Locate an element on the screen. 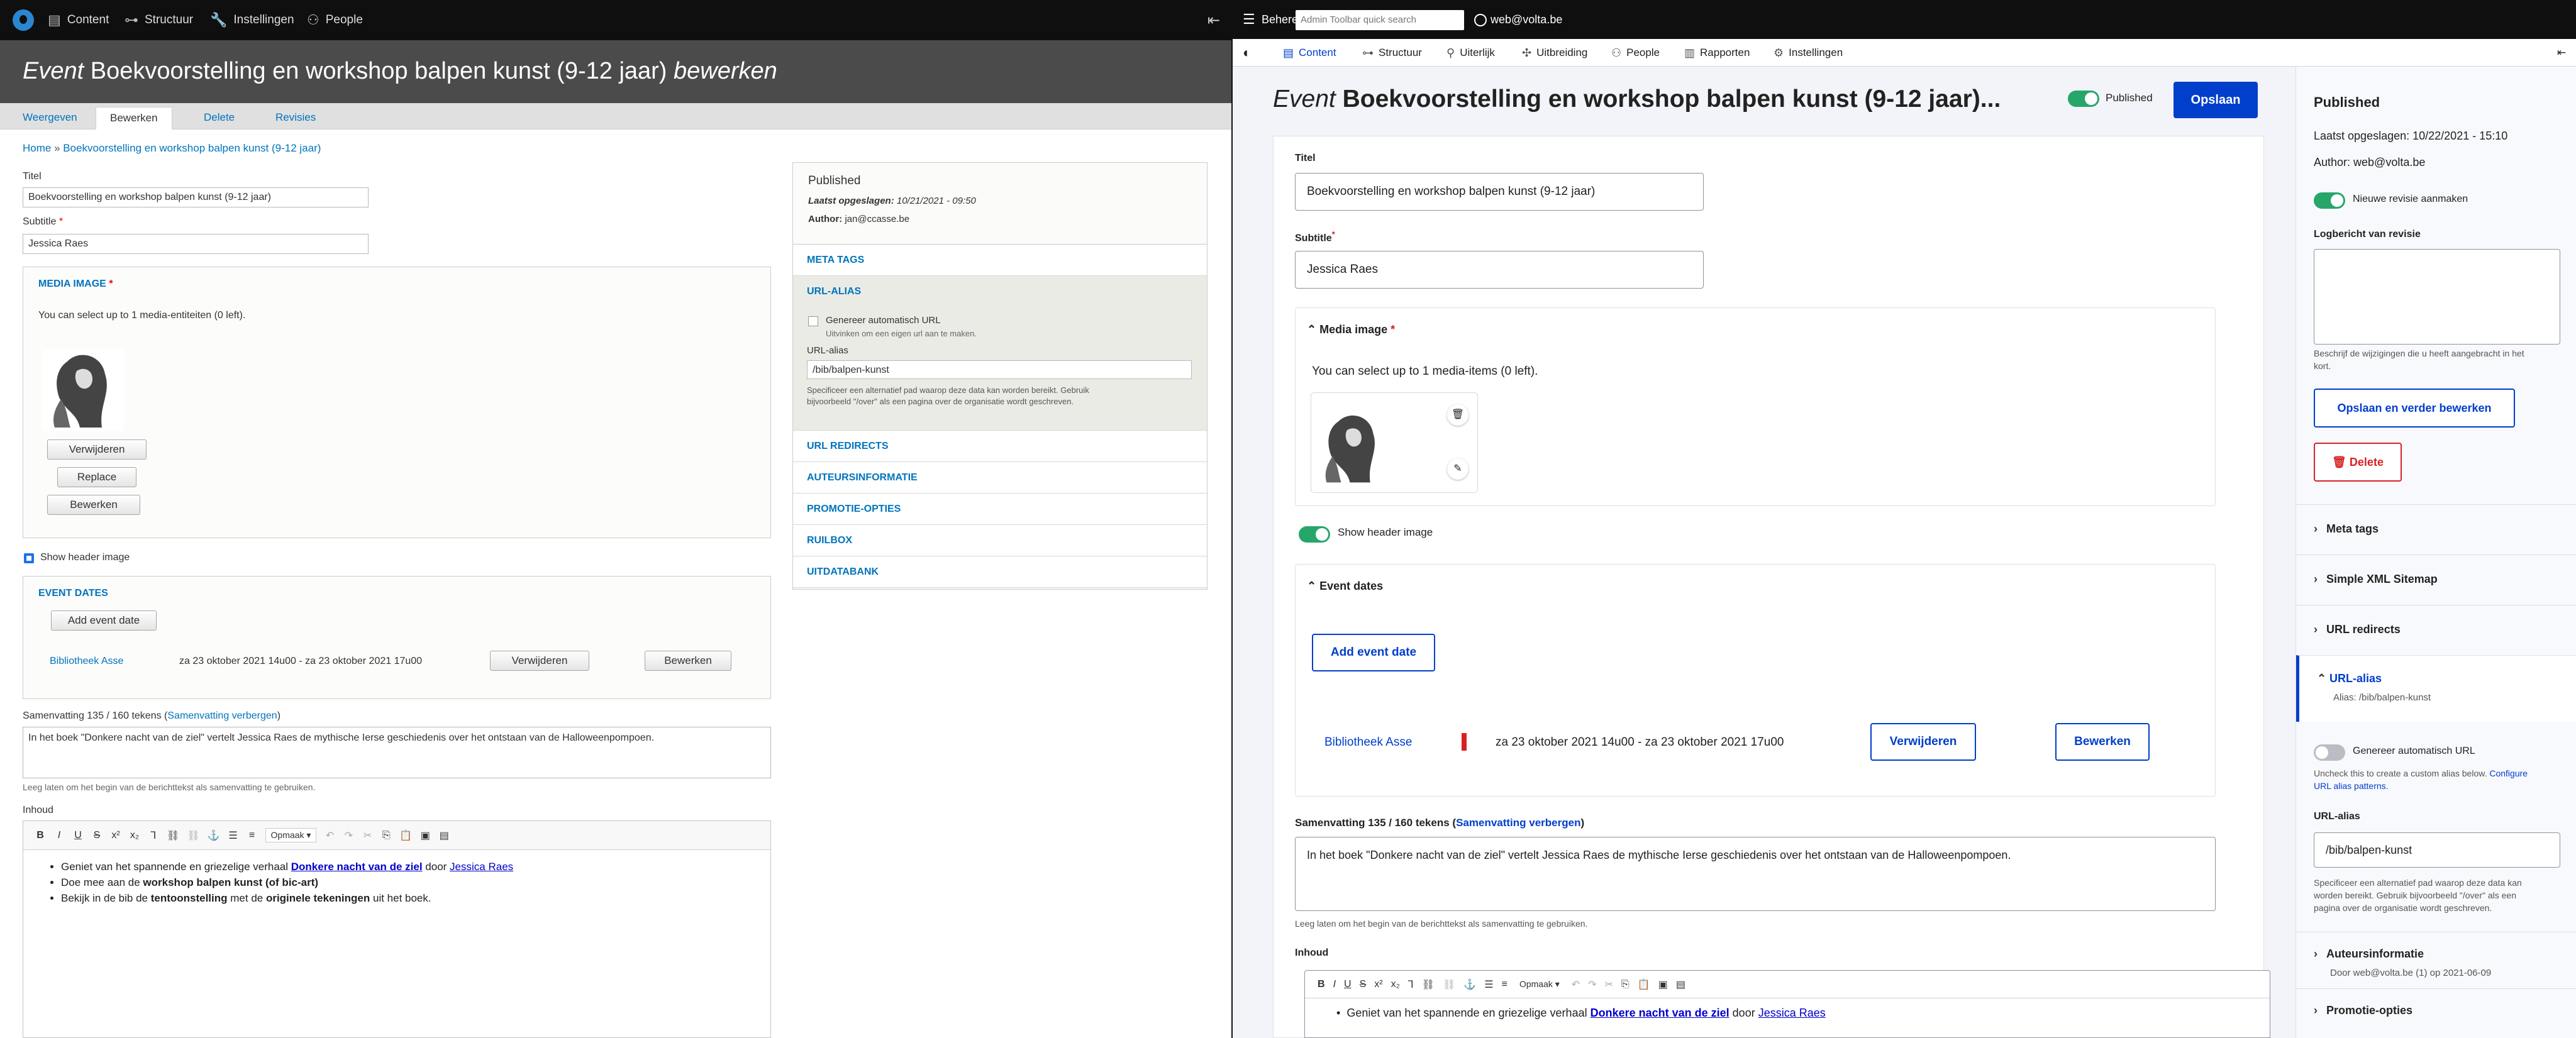 The width and height of the screenshot is (2576, 1038). media-remove-button: Verwijderen is located at coordinates (97, 449).